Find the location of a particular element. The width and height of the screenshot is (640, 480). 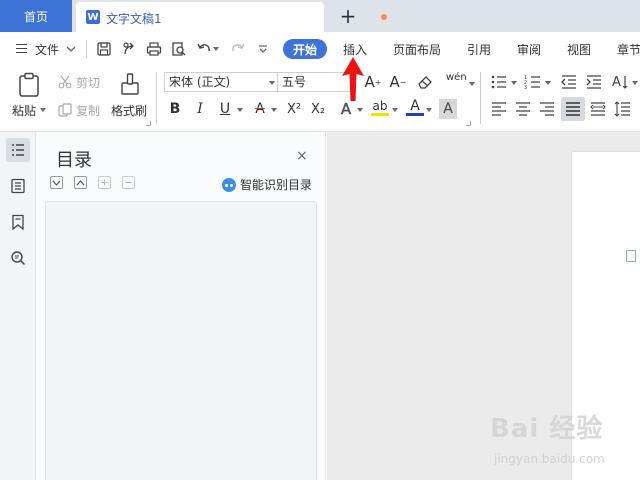

bookmark-nav-button is located at coordinates (18, 222).